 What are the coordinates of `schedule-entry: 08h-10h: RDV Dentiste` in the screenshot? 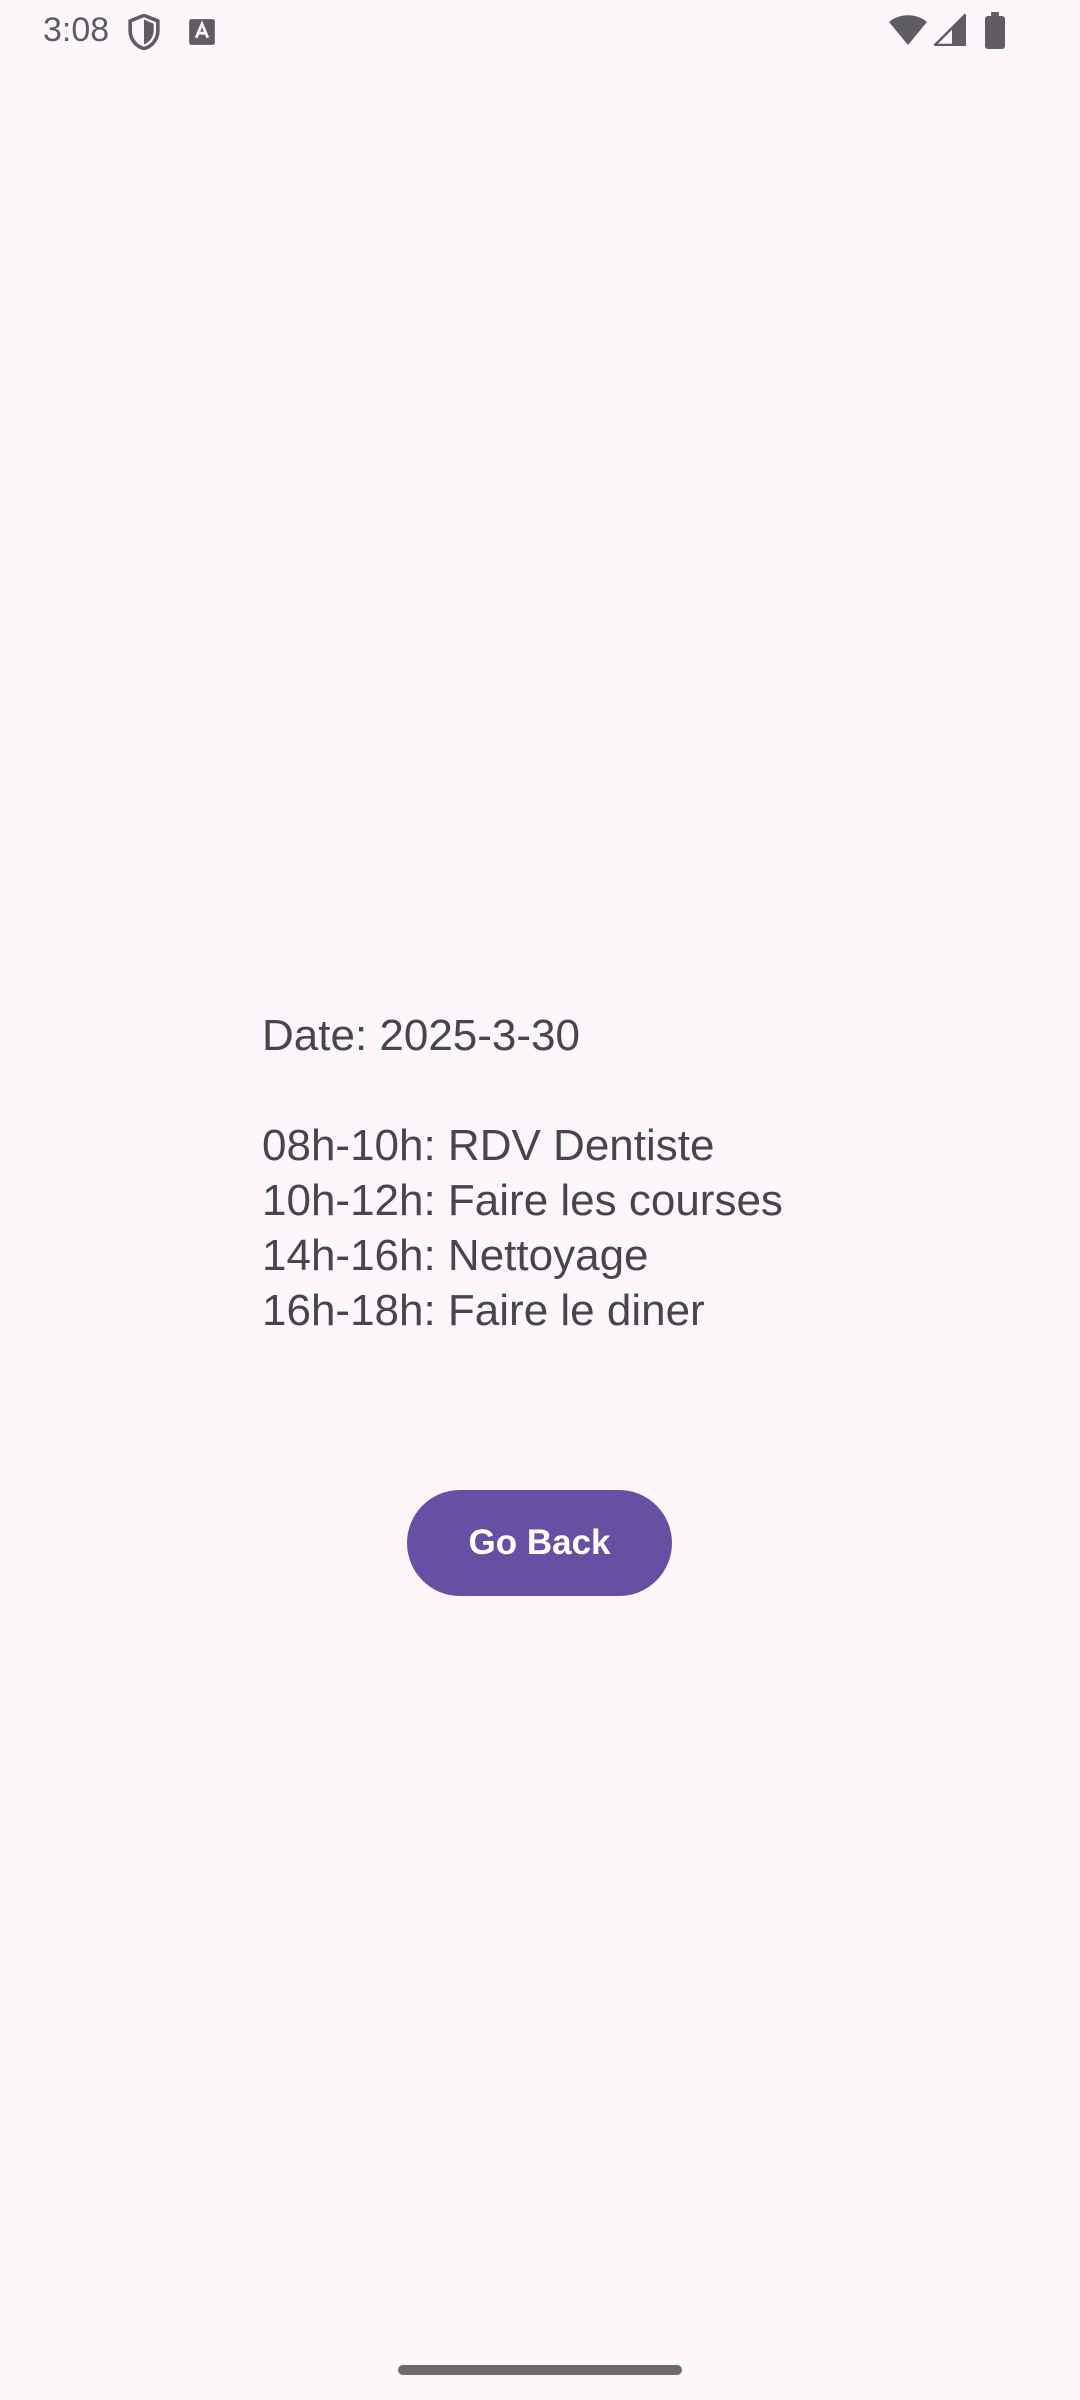 It's located at (488, 1145).